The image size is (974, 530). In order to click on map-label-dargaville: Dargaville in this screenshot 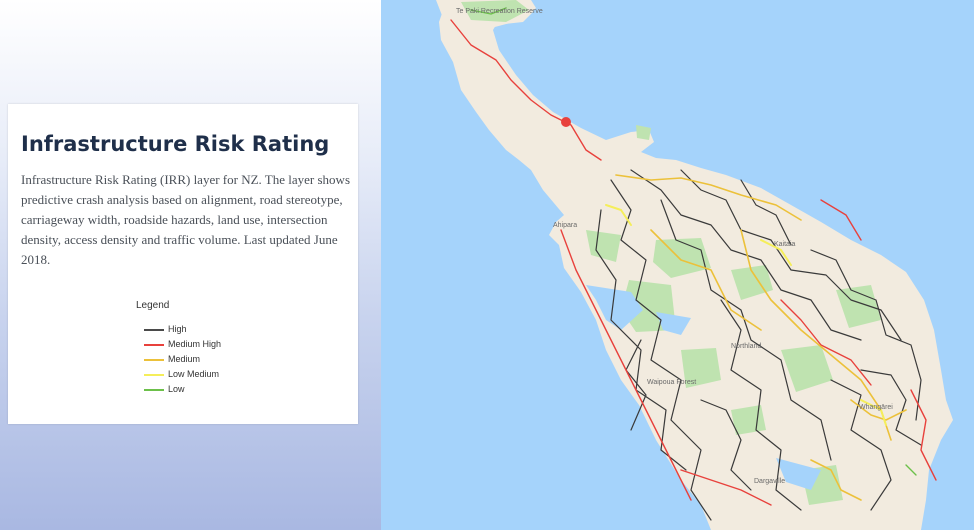, I will do `click(770, 481)`.